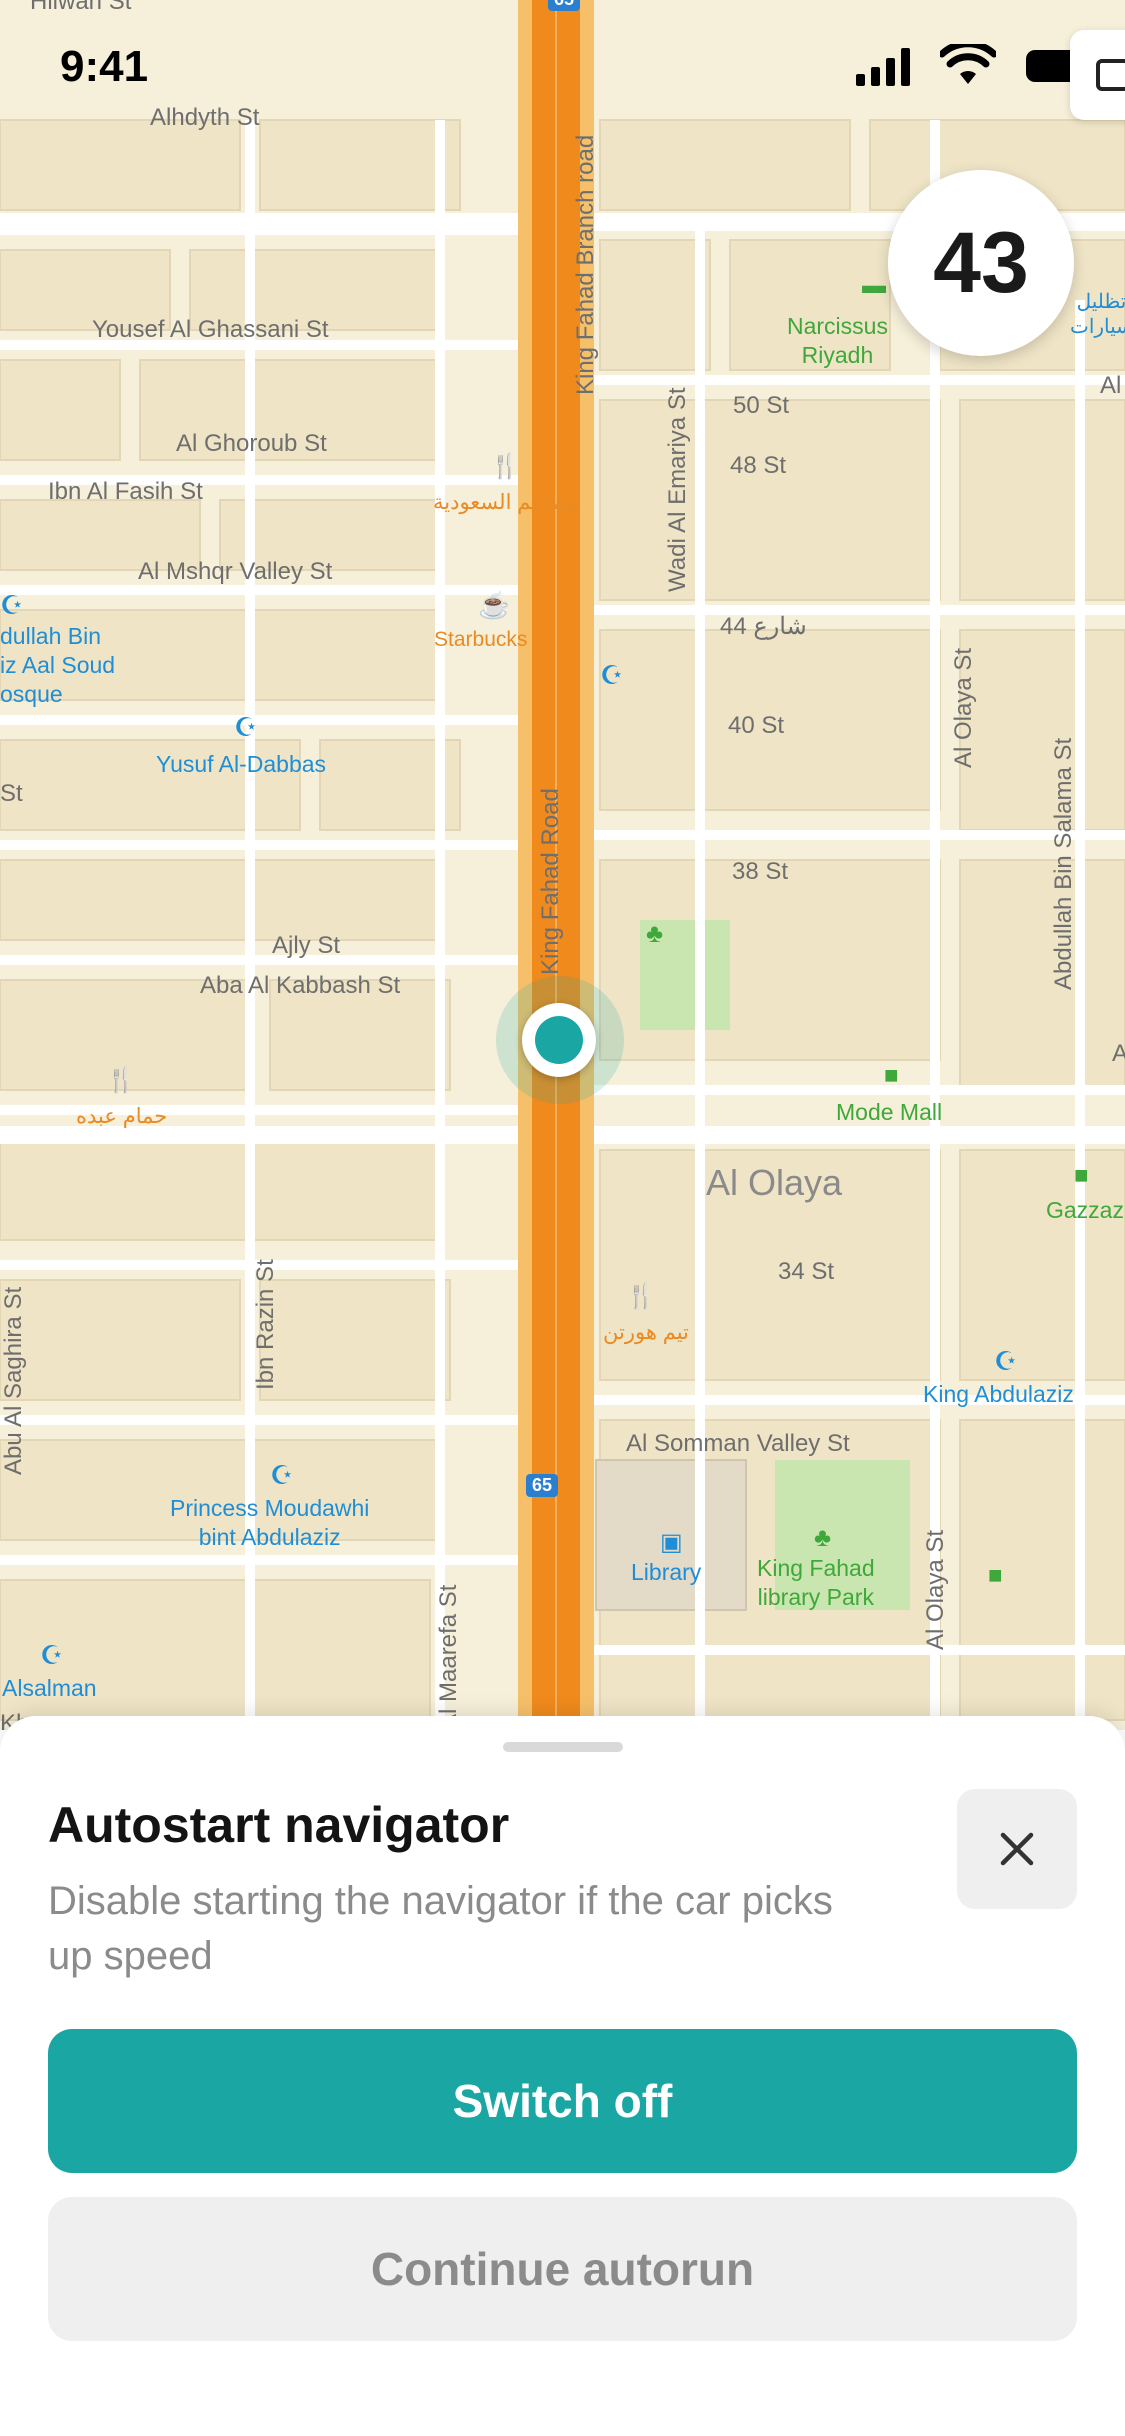 This screenshot has width=1125, height=2436. I want to click on street-label: Aba Al Kabbash St, so click(300, 985).